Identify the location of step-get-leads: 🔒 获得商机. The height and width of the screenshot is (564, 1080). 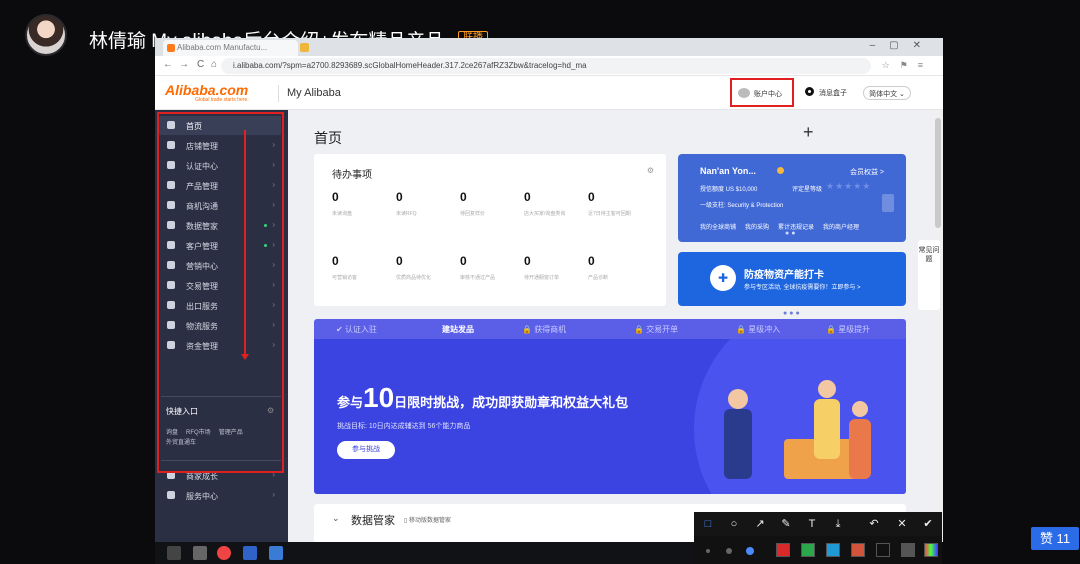
(544, 329).